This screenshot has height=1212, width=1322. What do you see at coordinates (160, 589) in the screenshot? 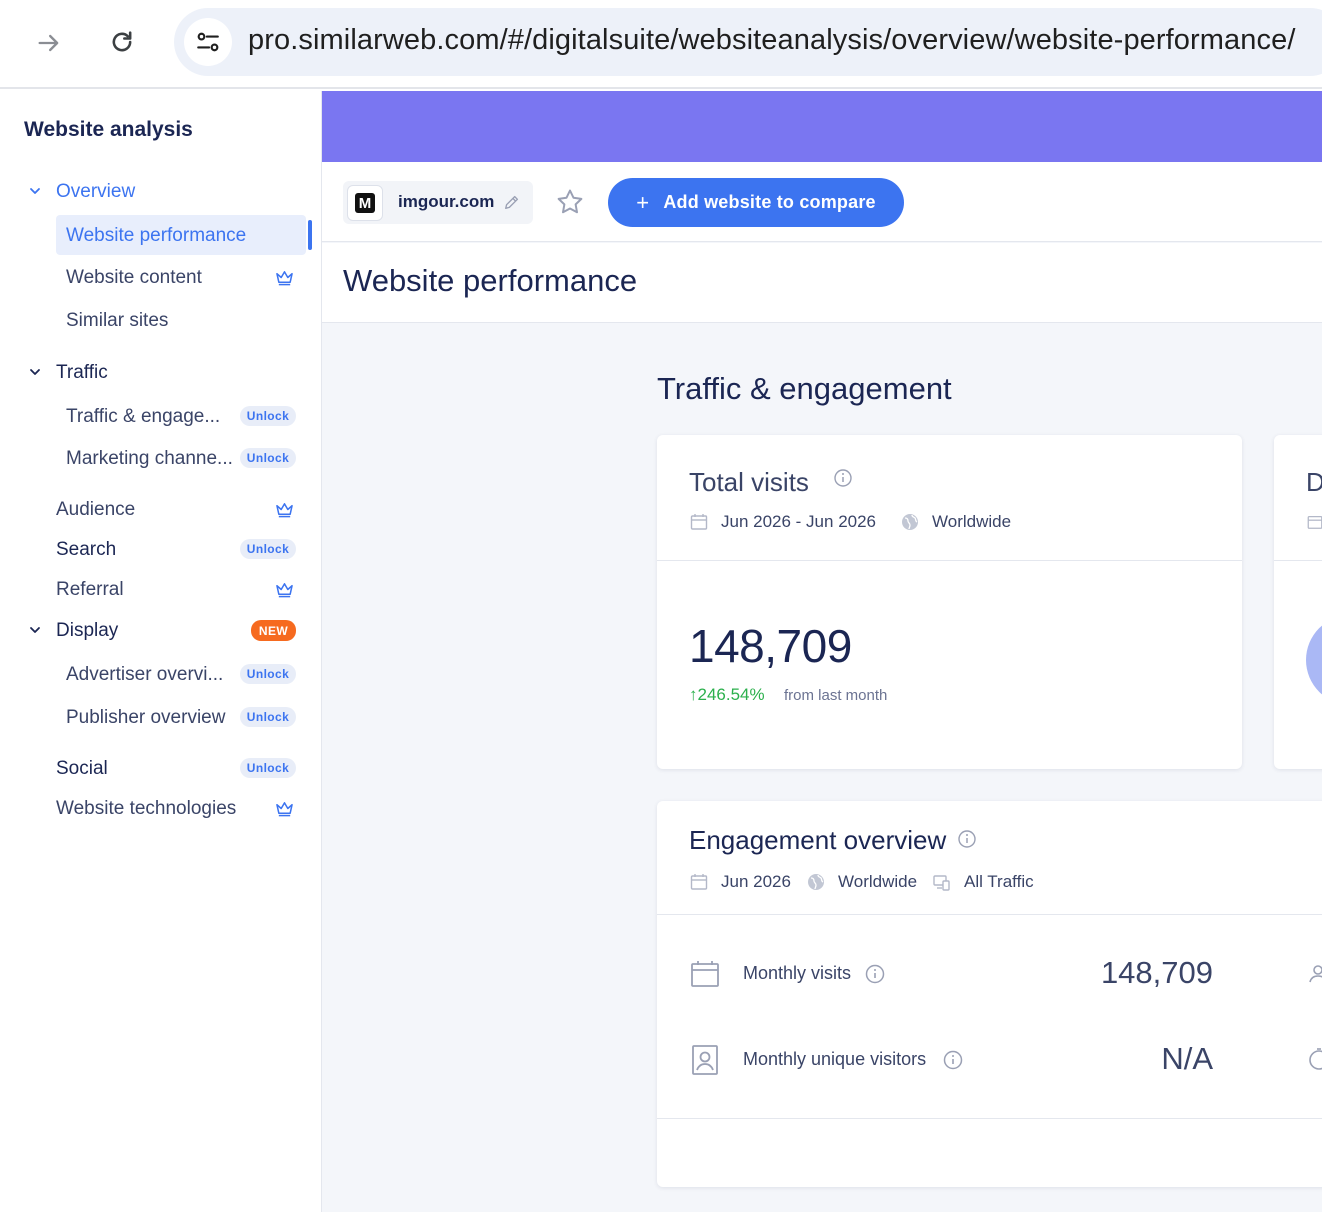
I see `sidebar-item-referral: Referral` at bounding box center [160, 589].